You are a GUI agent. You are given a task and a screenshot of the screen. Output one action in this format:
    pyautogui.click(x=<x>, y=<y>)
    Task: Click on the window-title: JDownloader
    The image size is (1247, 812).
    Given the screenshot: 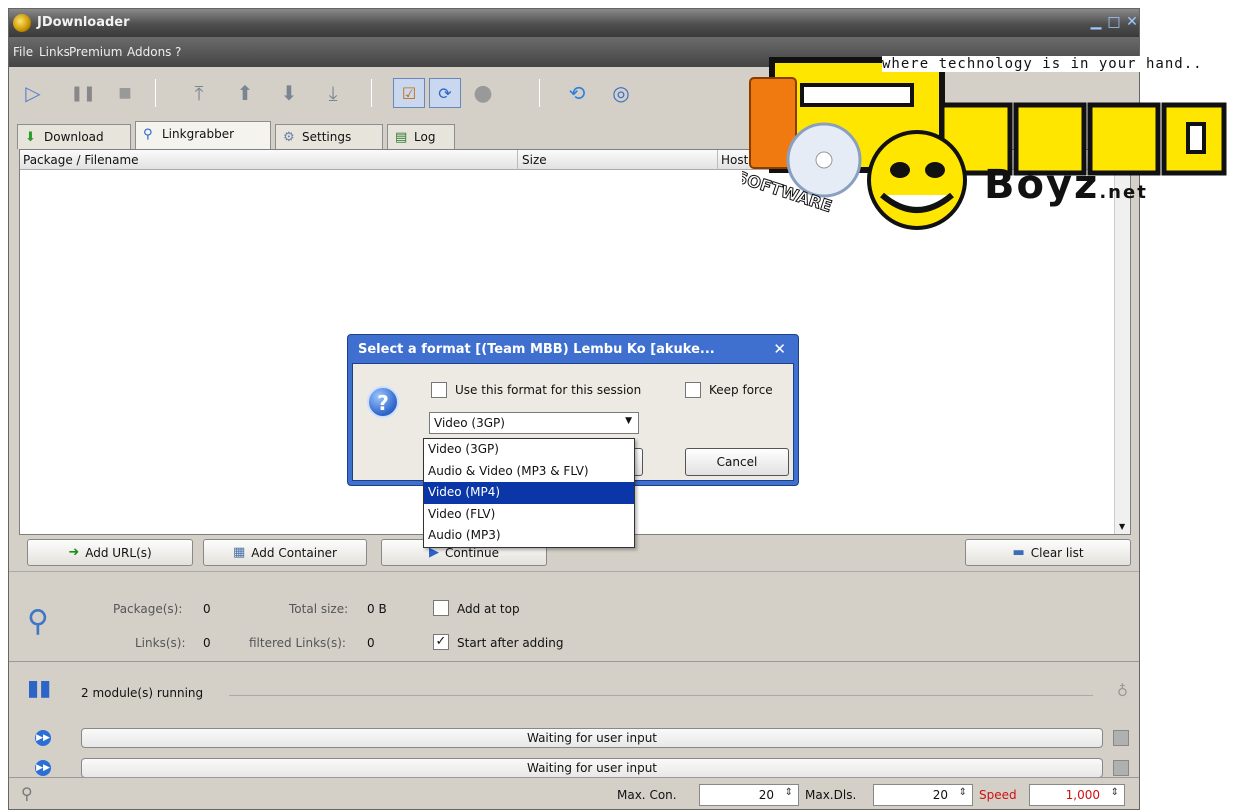 What is the action you would take?
    pyautogui.click(x=83, y=22)
    